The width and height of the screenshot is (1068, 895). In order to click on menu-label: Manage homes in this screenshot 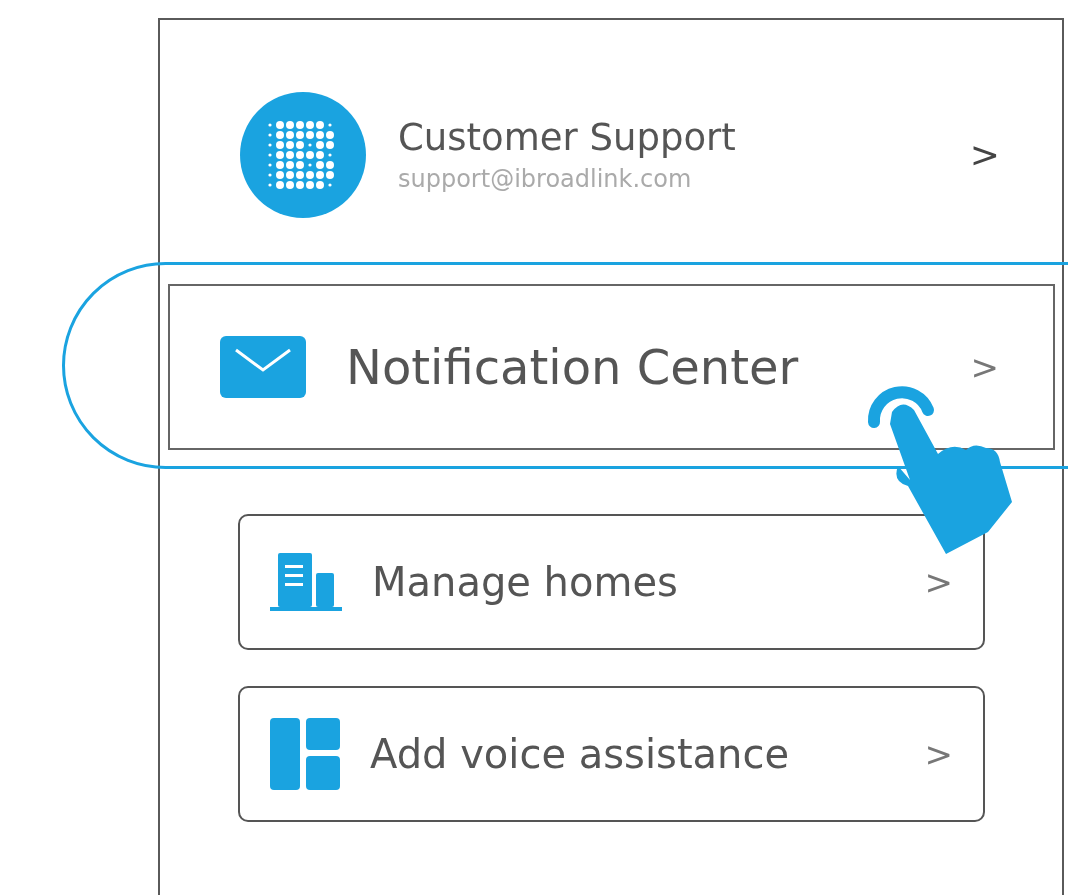, I will do `click(525, 582)`.